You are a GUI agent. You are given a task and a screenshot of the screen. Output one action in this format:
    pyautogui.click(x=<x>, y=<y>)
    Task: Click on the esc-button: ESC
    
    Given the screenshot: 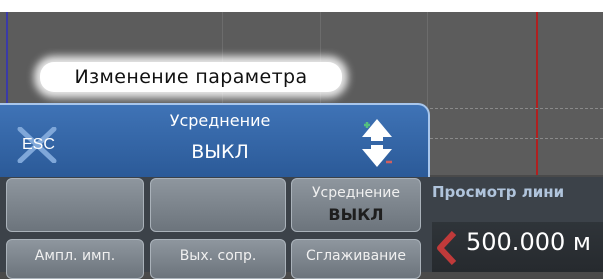 What is the action you would take?
    pyautogui.click(x=37, y=145)
    